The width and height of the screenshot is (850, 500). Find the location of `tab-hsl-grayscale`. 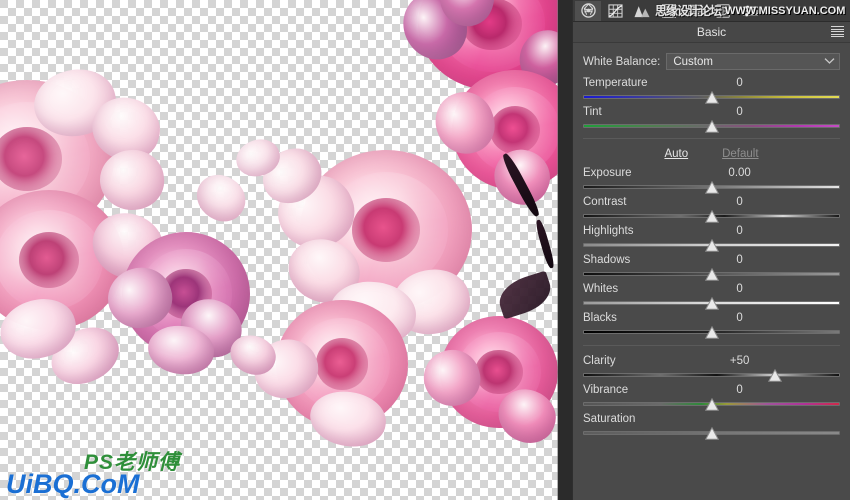

tab-hsl-grayscale is located at coordinates (669, 11).